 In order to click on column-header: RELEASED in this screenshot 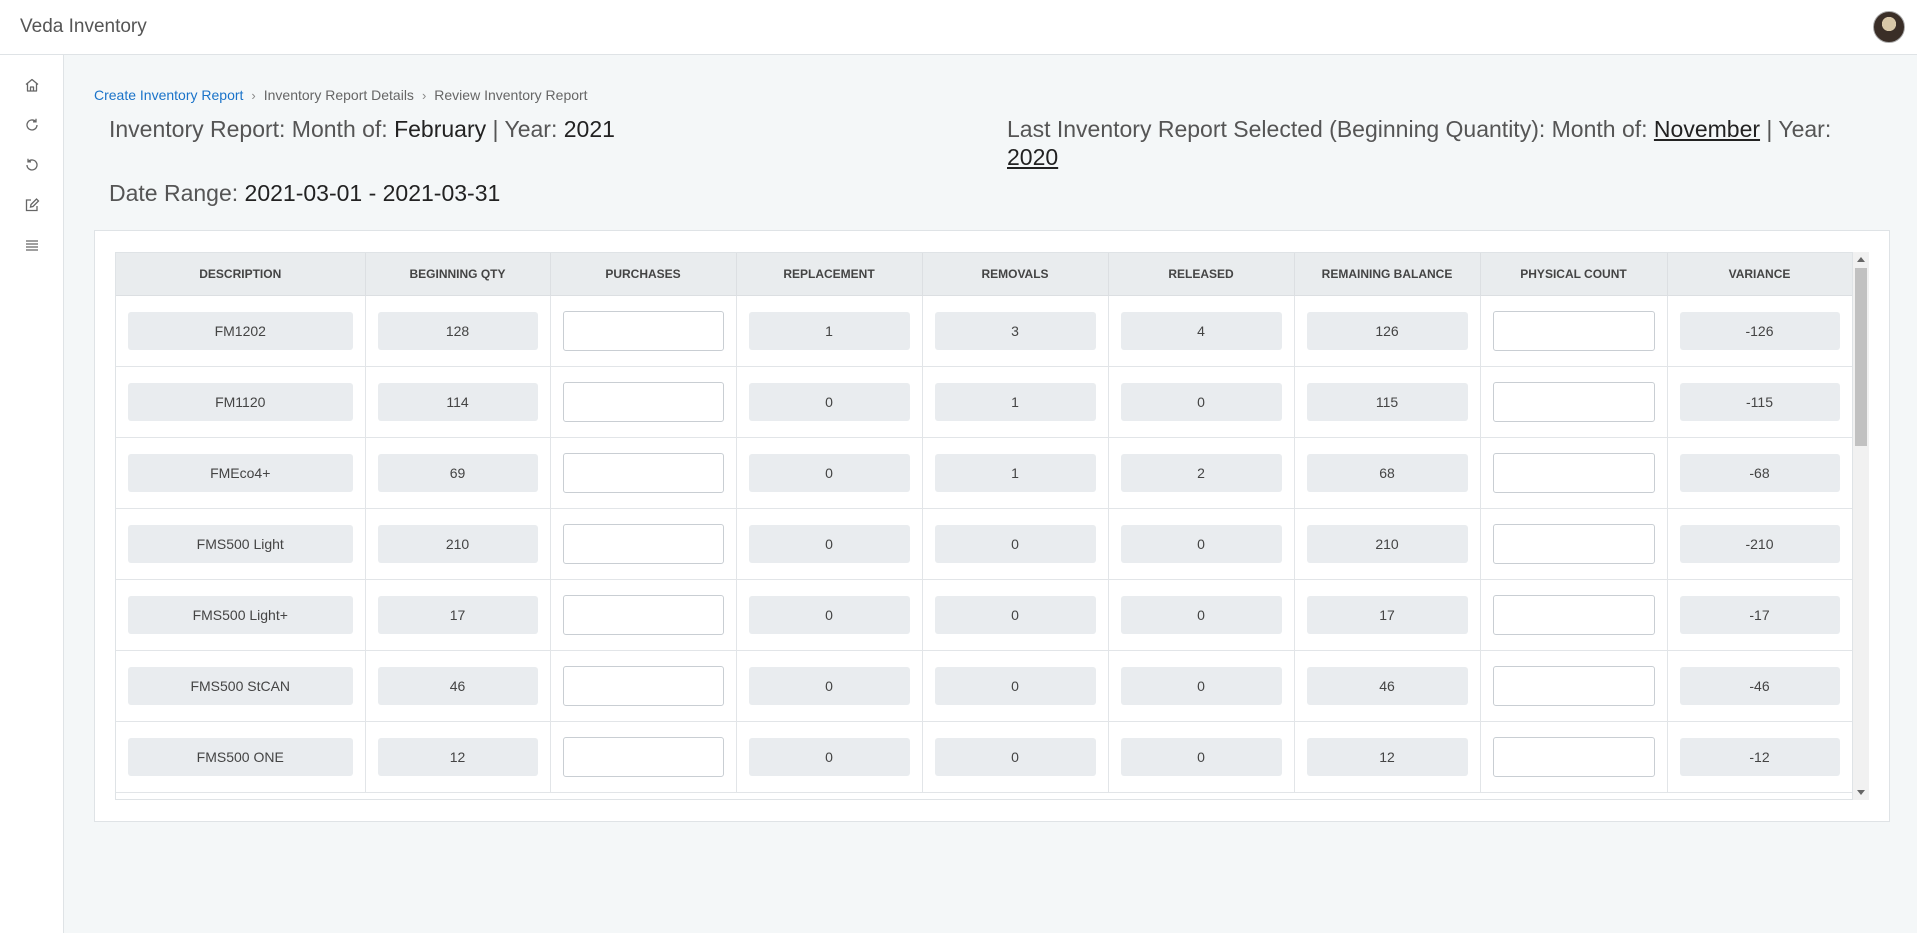, I will do `click(1201, 274)`.